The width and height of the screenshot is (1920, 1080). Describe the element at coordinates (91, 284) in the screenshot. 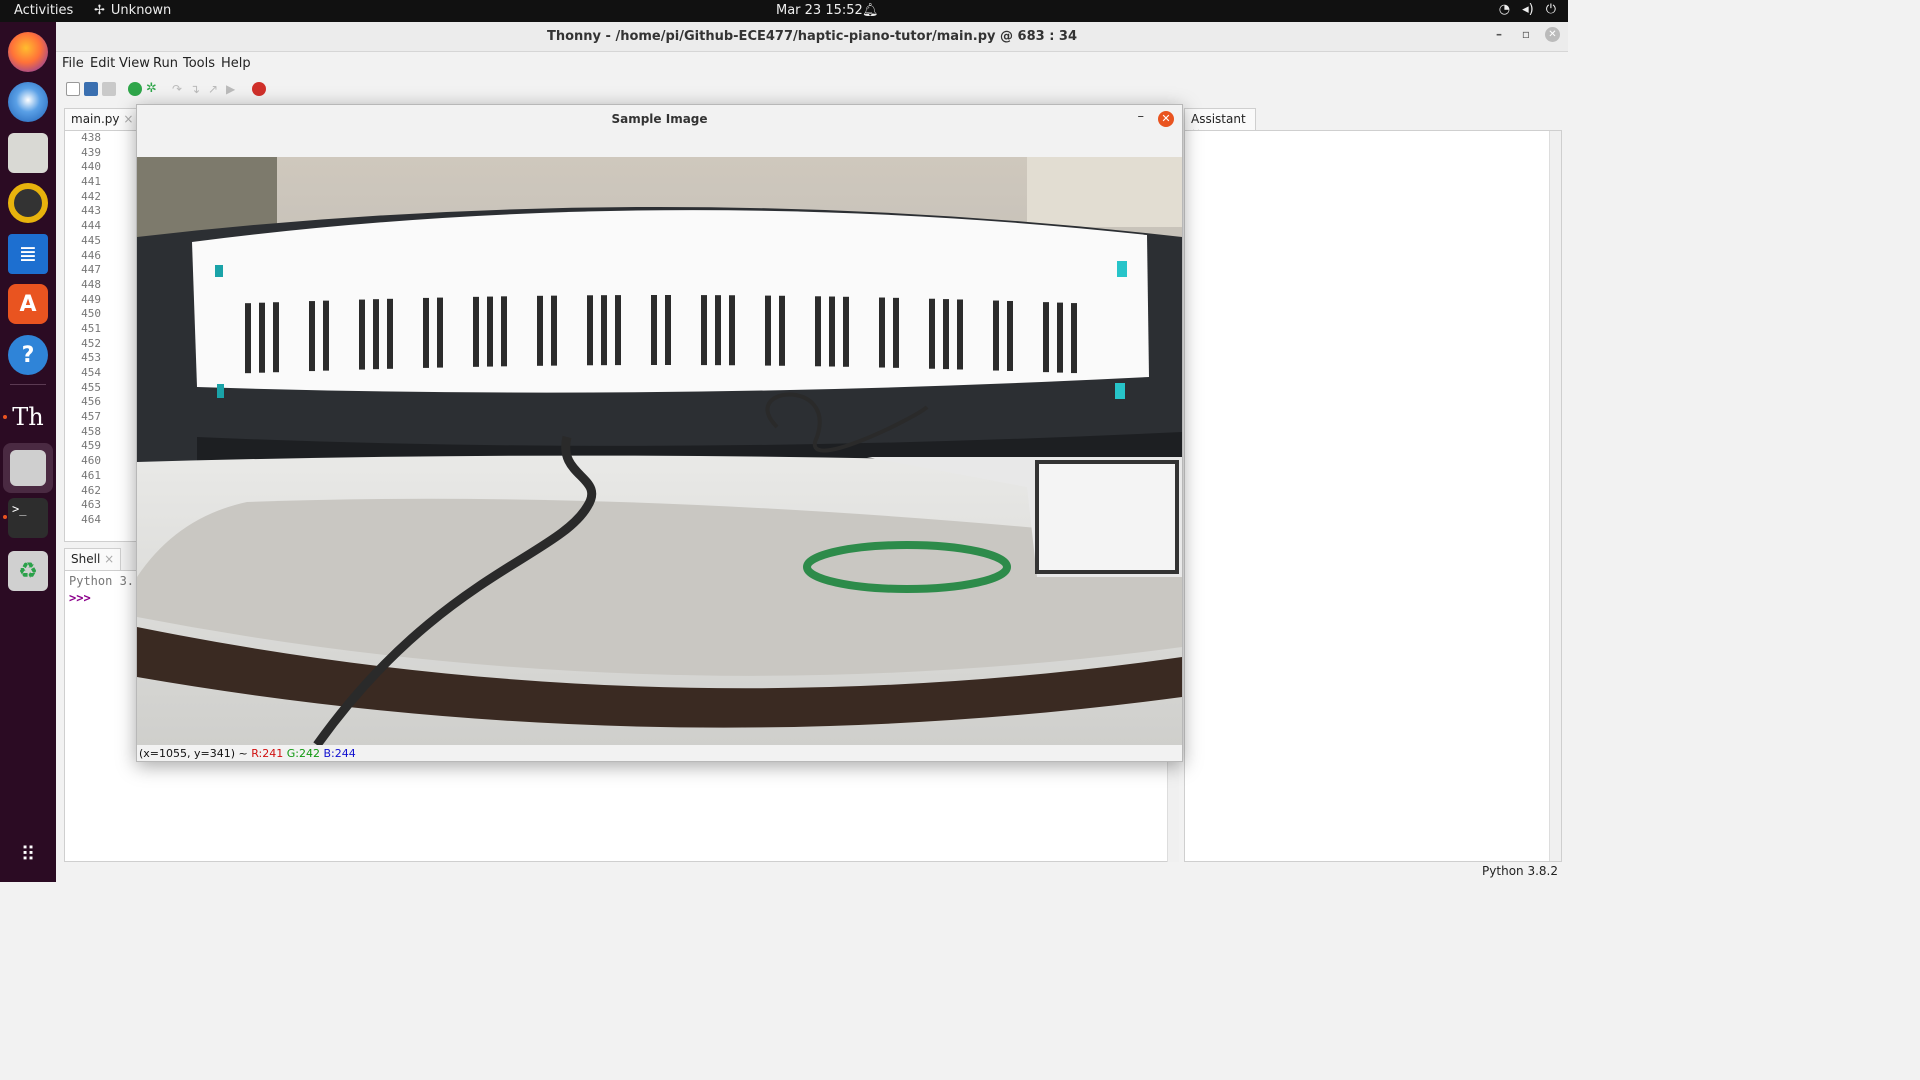

I see `line-number: 448` at that location.